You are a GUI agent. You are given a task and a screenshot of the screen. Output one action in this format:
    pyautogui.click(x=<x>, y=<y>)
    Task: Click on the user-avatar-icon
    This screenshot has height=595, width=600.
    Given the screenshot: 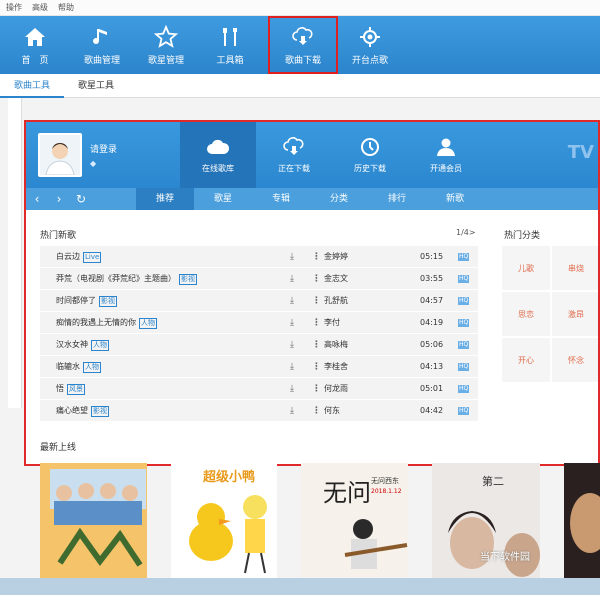 What is the action you would take?
    pyautogui.click(x=60, y=155)
    